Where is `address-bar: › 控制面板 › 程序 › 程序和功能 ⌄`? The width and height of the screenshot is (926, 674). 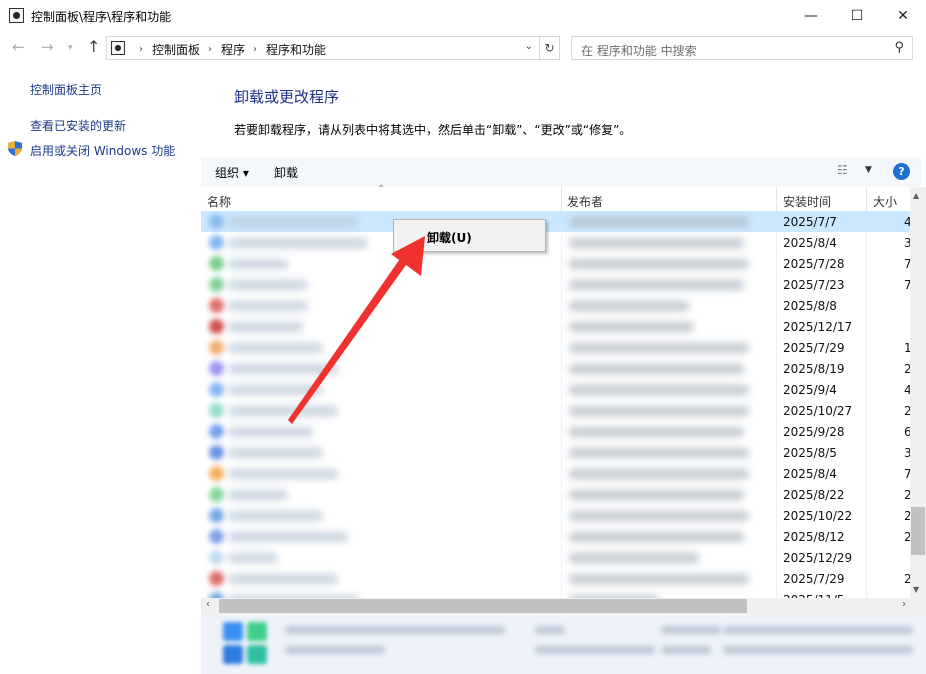 address-bar: › 控制面板 › 程序 › 程序和功能 ⌄ is located at coordinates (323, 48).